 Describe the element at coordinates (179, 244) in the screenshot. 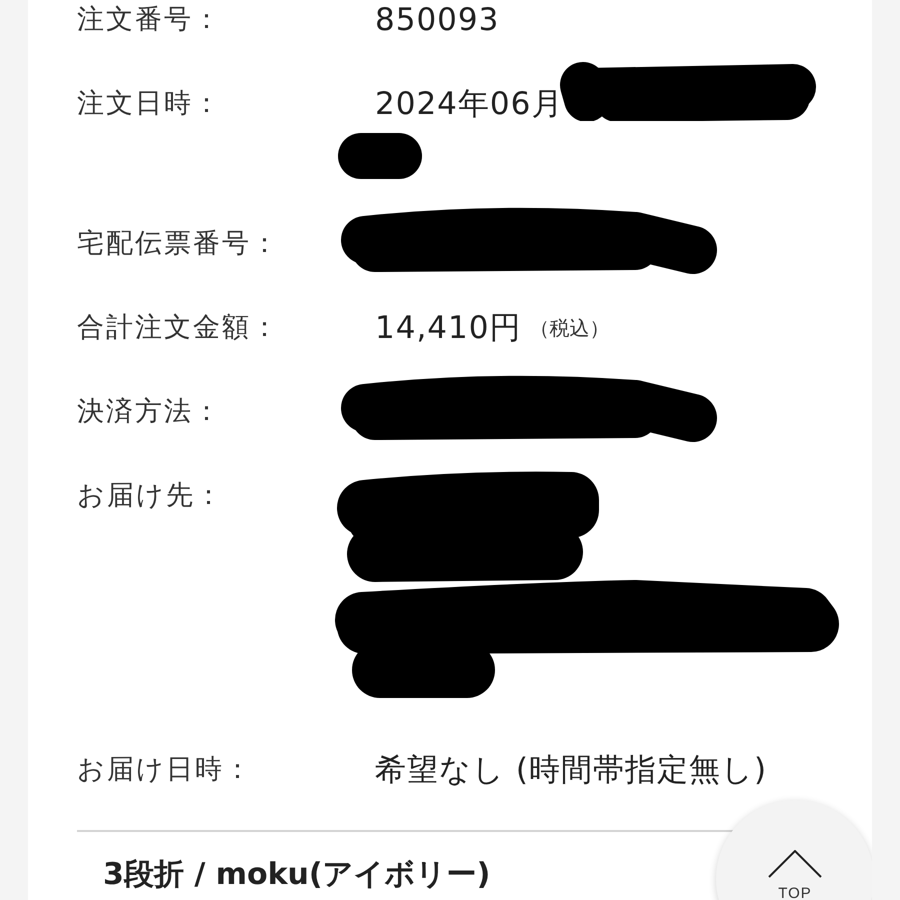

I see `field-label: 宅配伝票番号：` at that location.